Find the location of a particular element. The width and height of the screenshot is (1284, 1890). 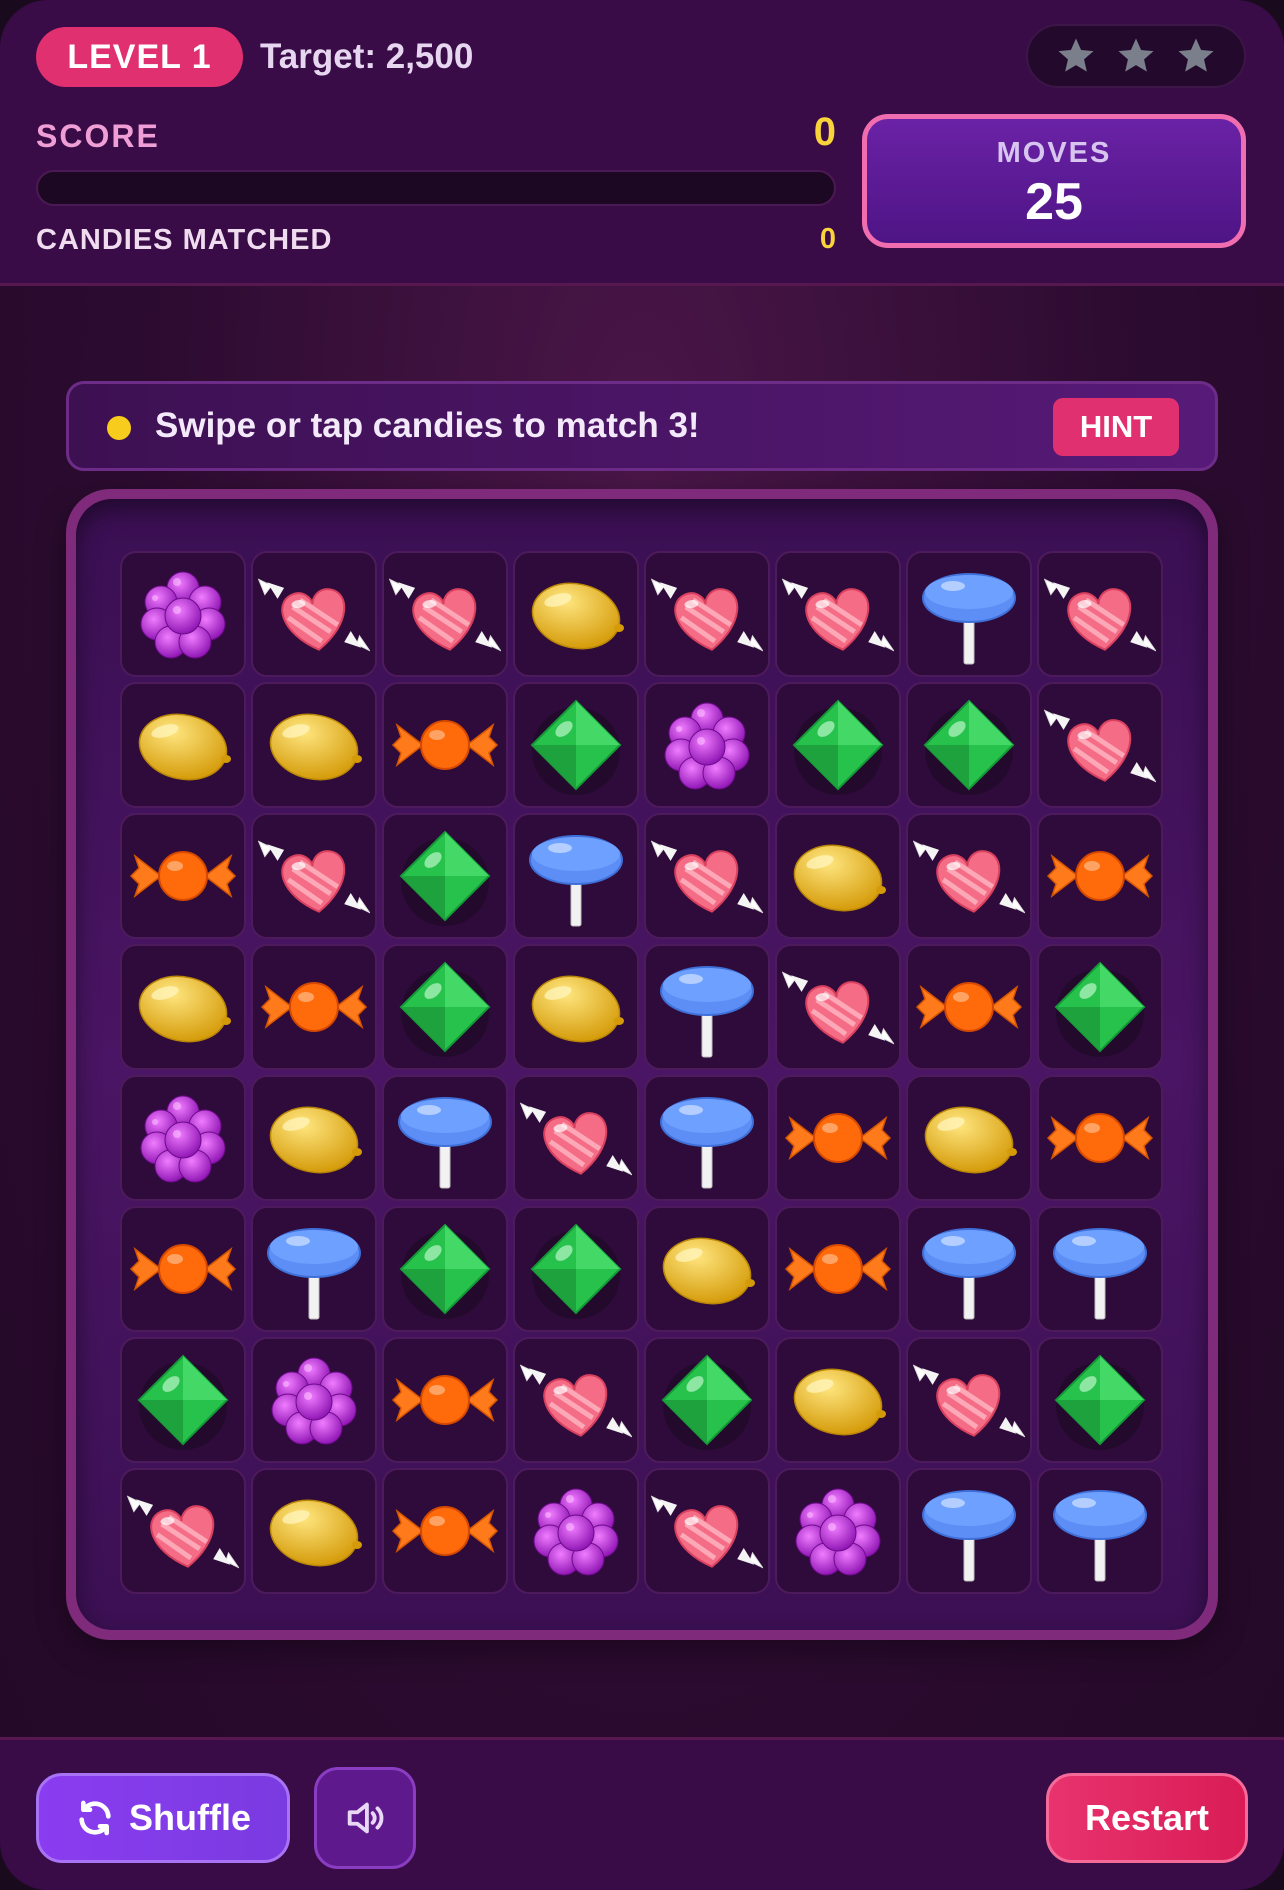

sound-toggle-button is located at coordinates (365, 1818).